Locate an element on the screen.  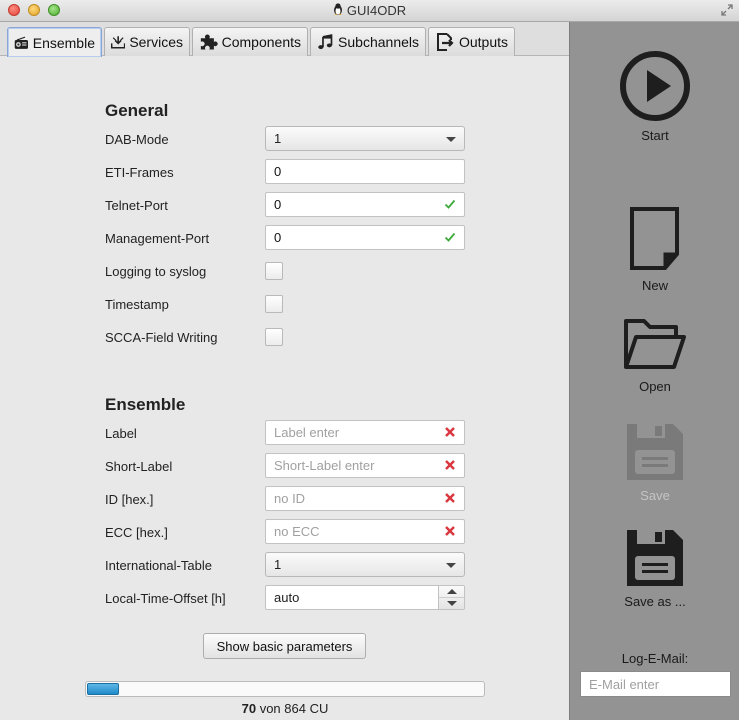
eti-frames-input: 0 is located at coordinates (365, 171).